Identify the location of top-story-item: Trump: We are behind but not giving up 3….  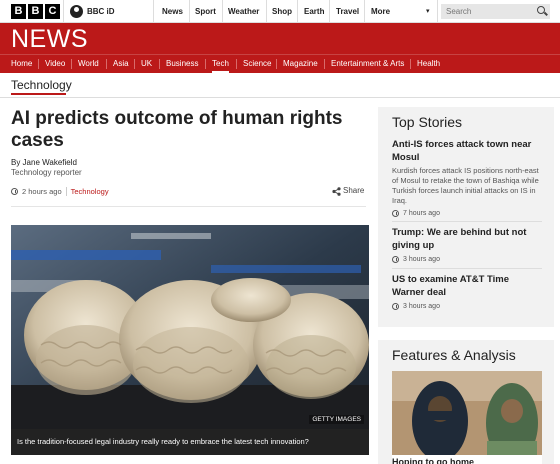
(467, 244).